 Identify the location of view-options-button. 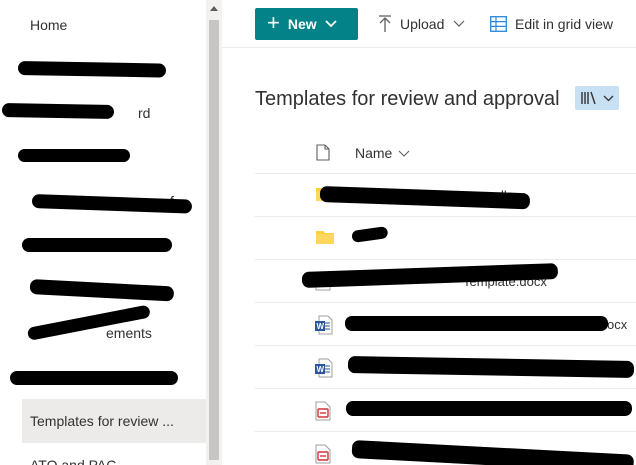
(597, 98).